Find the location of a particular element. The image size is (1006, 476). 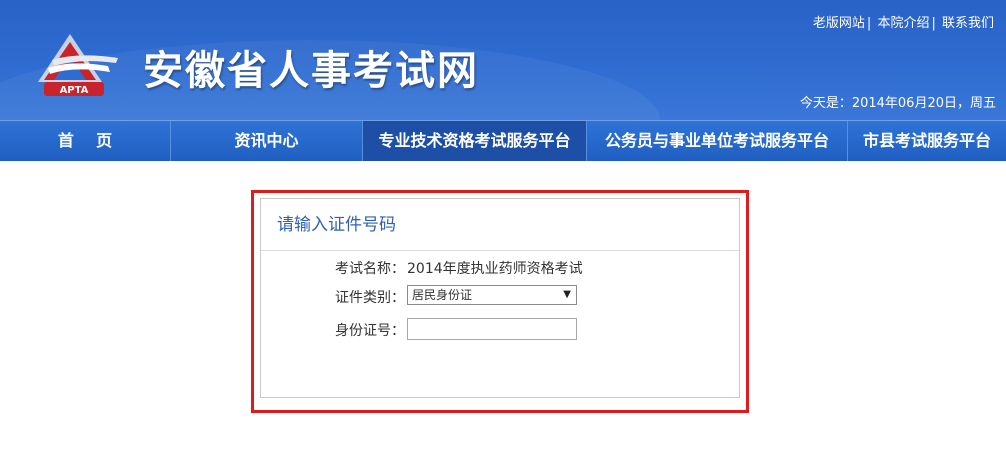

exam-name-label: 考试名称： is located at coordinates (370, 269).